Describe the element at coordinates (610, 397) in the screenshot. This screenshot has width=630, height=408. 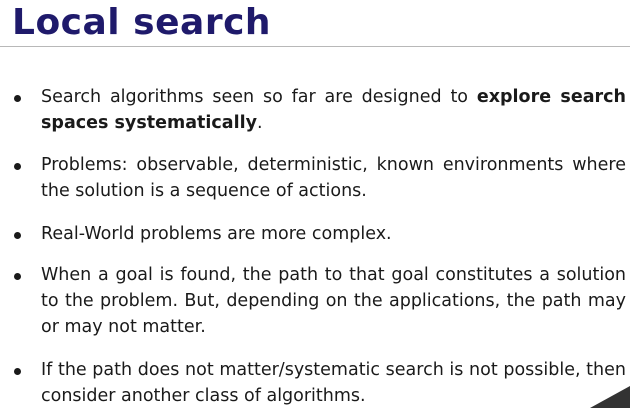
I see `corner-decoration` at that location.